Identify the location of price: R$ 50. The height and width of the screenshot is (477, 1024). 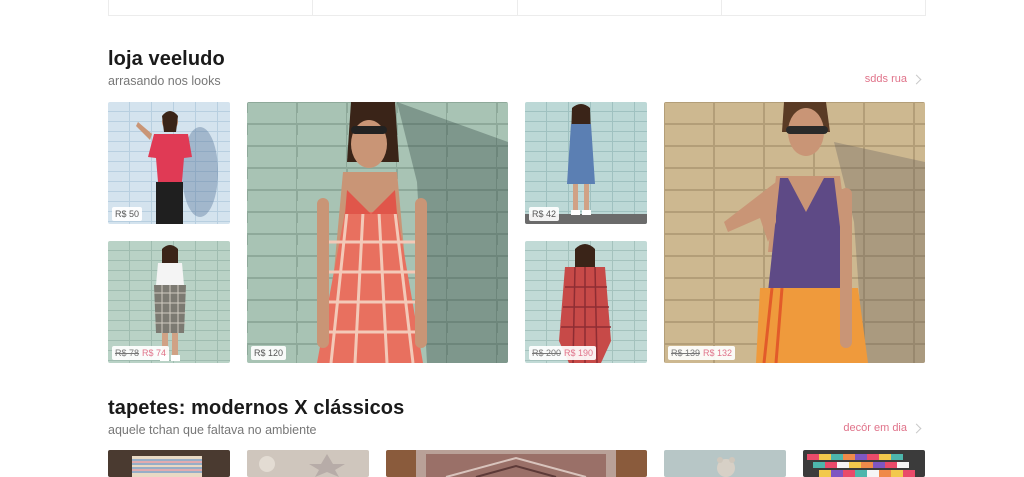
(127, 214).